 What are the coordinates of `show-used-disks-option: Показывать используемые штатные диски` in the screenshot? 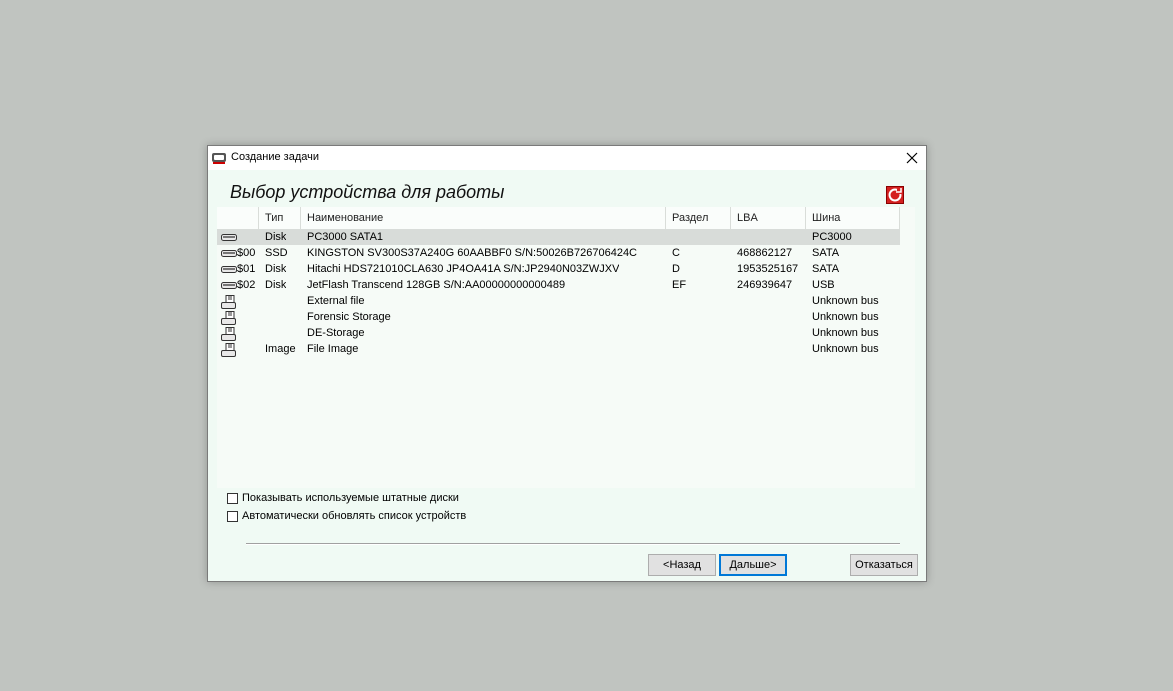 It's located at (343, 498).